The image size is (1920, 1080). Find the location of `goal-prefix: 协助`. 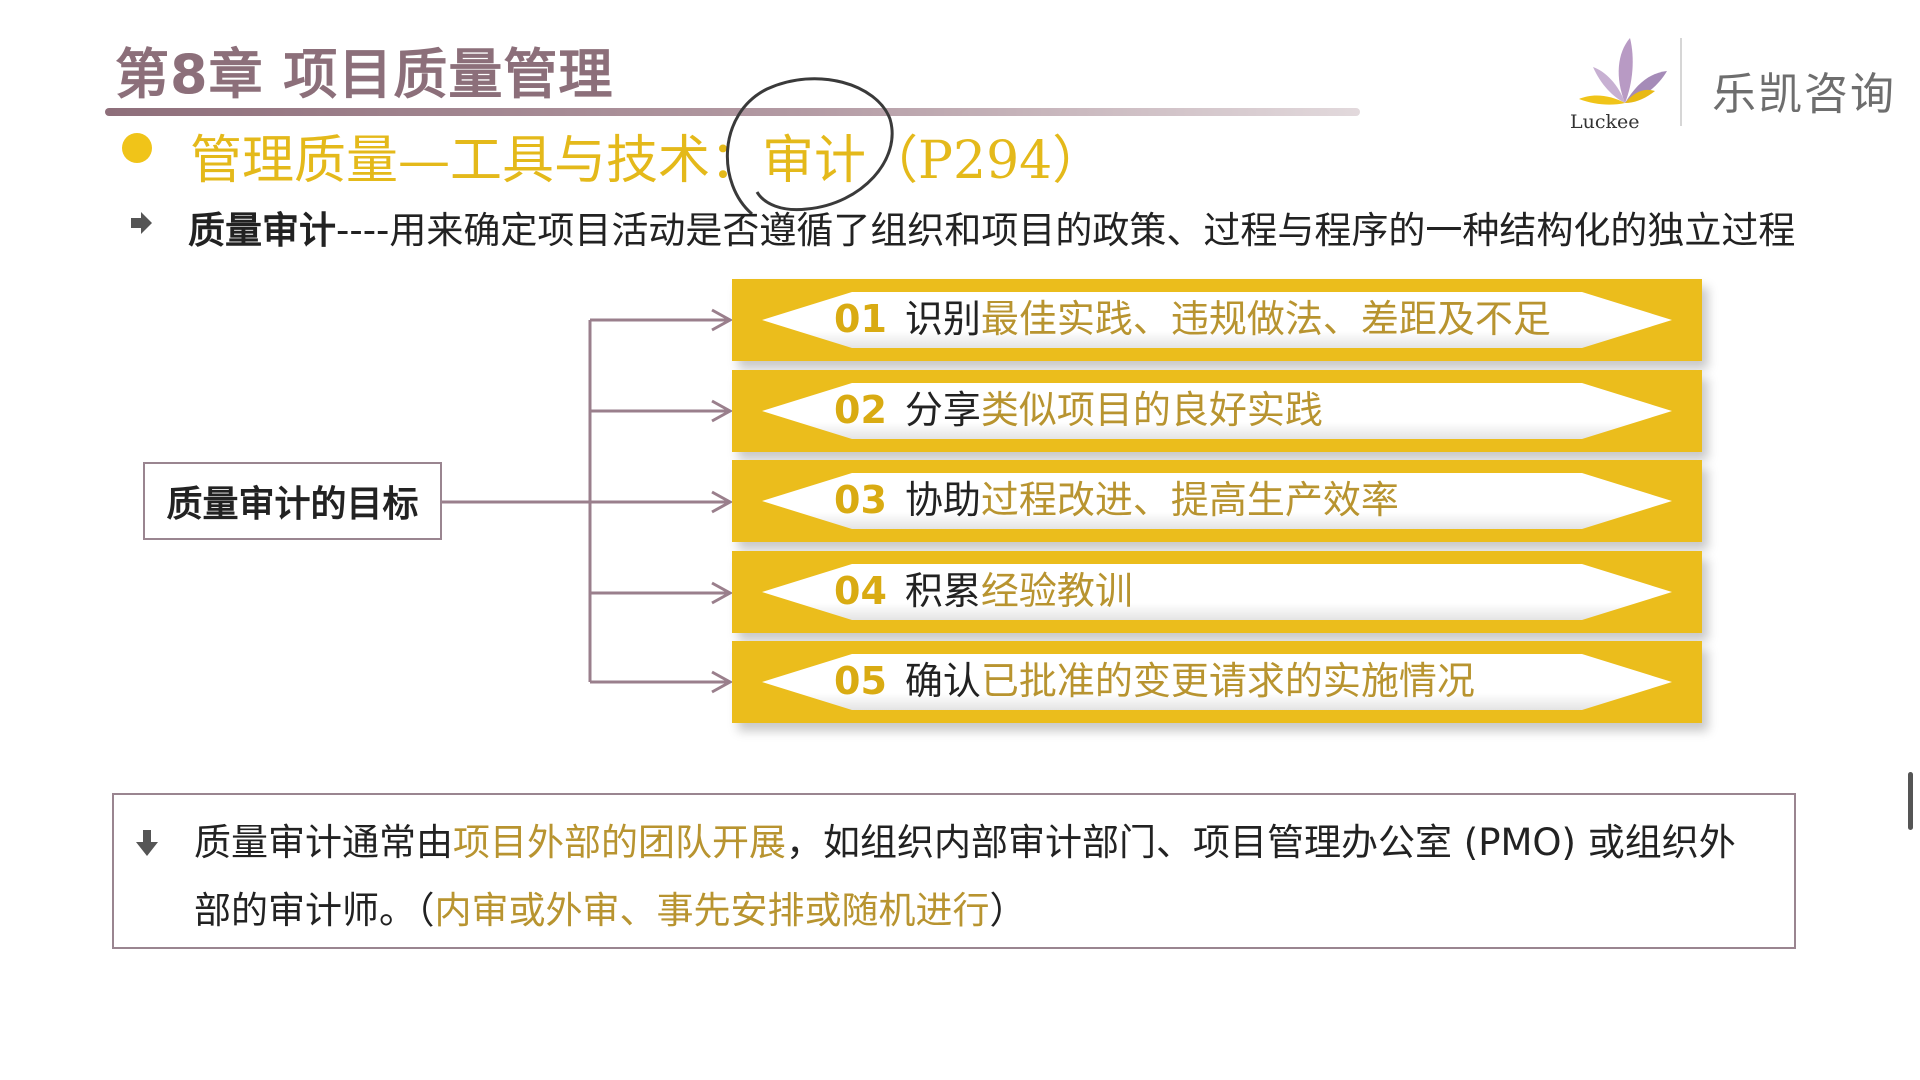

goal-prefix: 协助 is located at coordinates (942, 500).